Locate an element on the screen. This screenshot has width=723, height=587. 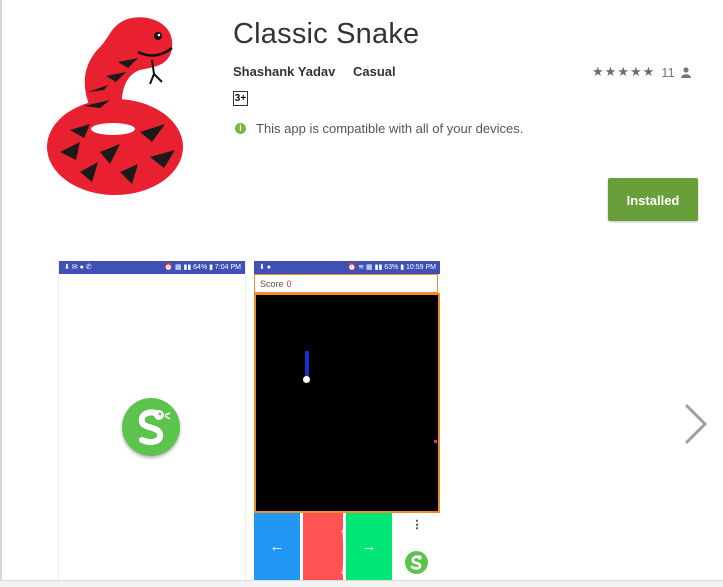
battery-level: 63% is located at coordinates (391, 267).